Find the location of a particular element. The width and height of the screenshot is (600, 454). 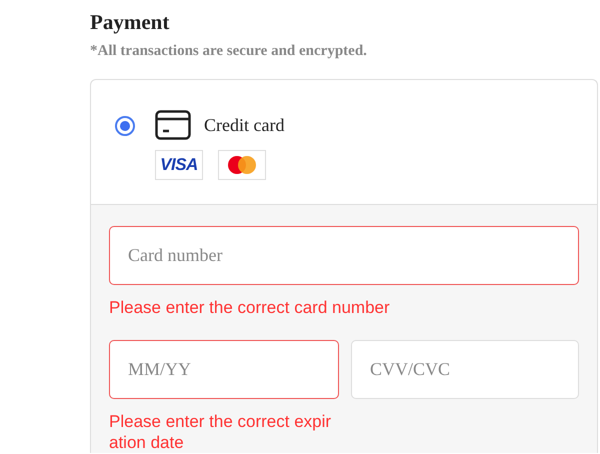

input-field: MM/YY is located at coordinates (224, 369).